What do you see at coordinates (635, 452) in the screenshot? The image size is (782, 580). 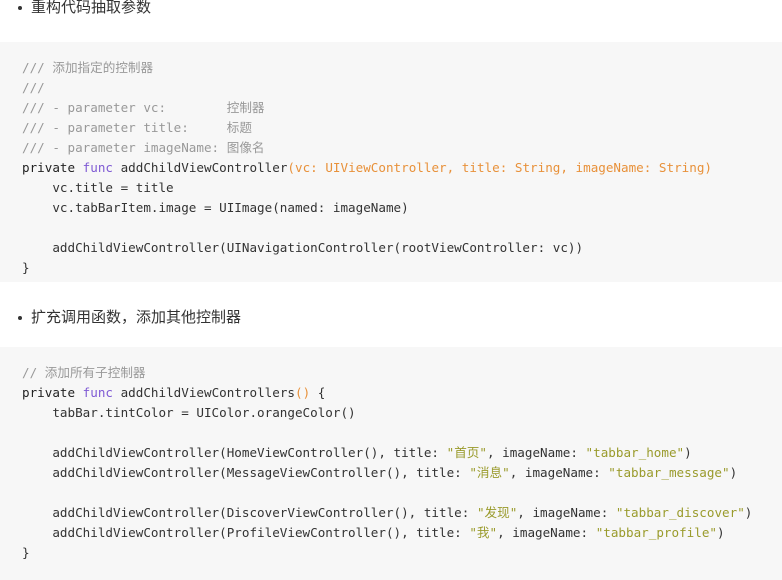 I see `code-token-string: "tabbar_home"` at bounding box center [635, 452].